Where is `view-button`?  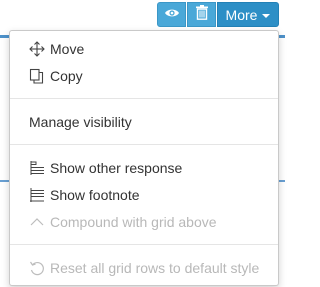 view-button is located at coordinates (171, 14).